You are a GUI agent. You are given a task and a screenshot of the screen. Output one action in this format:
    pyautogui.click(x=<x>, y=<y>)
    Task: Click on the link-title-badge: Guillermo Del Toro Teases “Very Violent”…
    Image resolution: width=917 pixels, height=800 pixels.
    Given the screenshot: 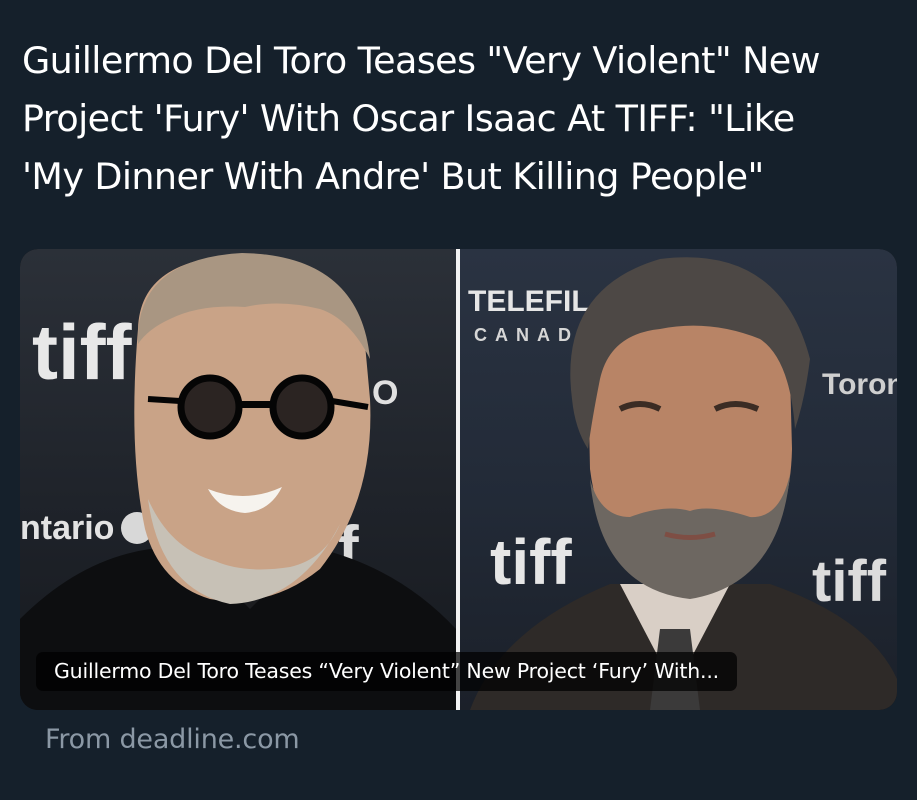 What is the action you would take?
    pyautogui.click(x=386, y=671)
    